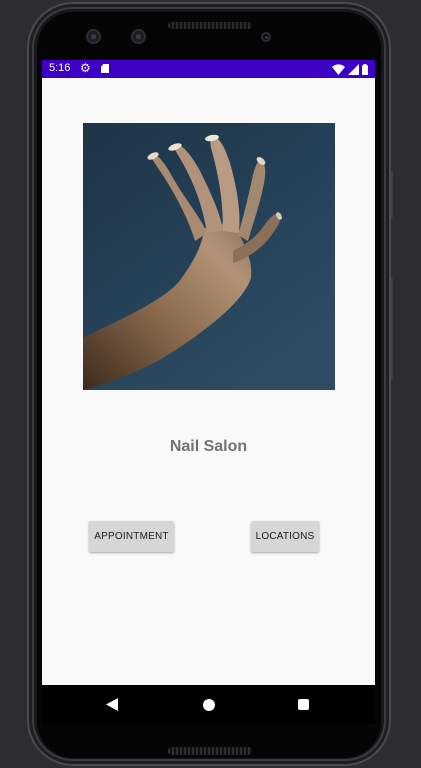 The width and height of the screenshot is (421, 768). I want to click on navigation-bar, so click(208, 704).